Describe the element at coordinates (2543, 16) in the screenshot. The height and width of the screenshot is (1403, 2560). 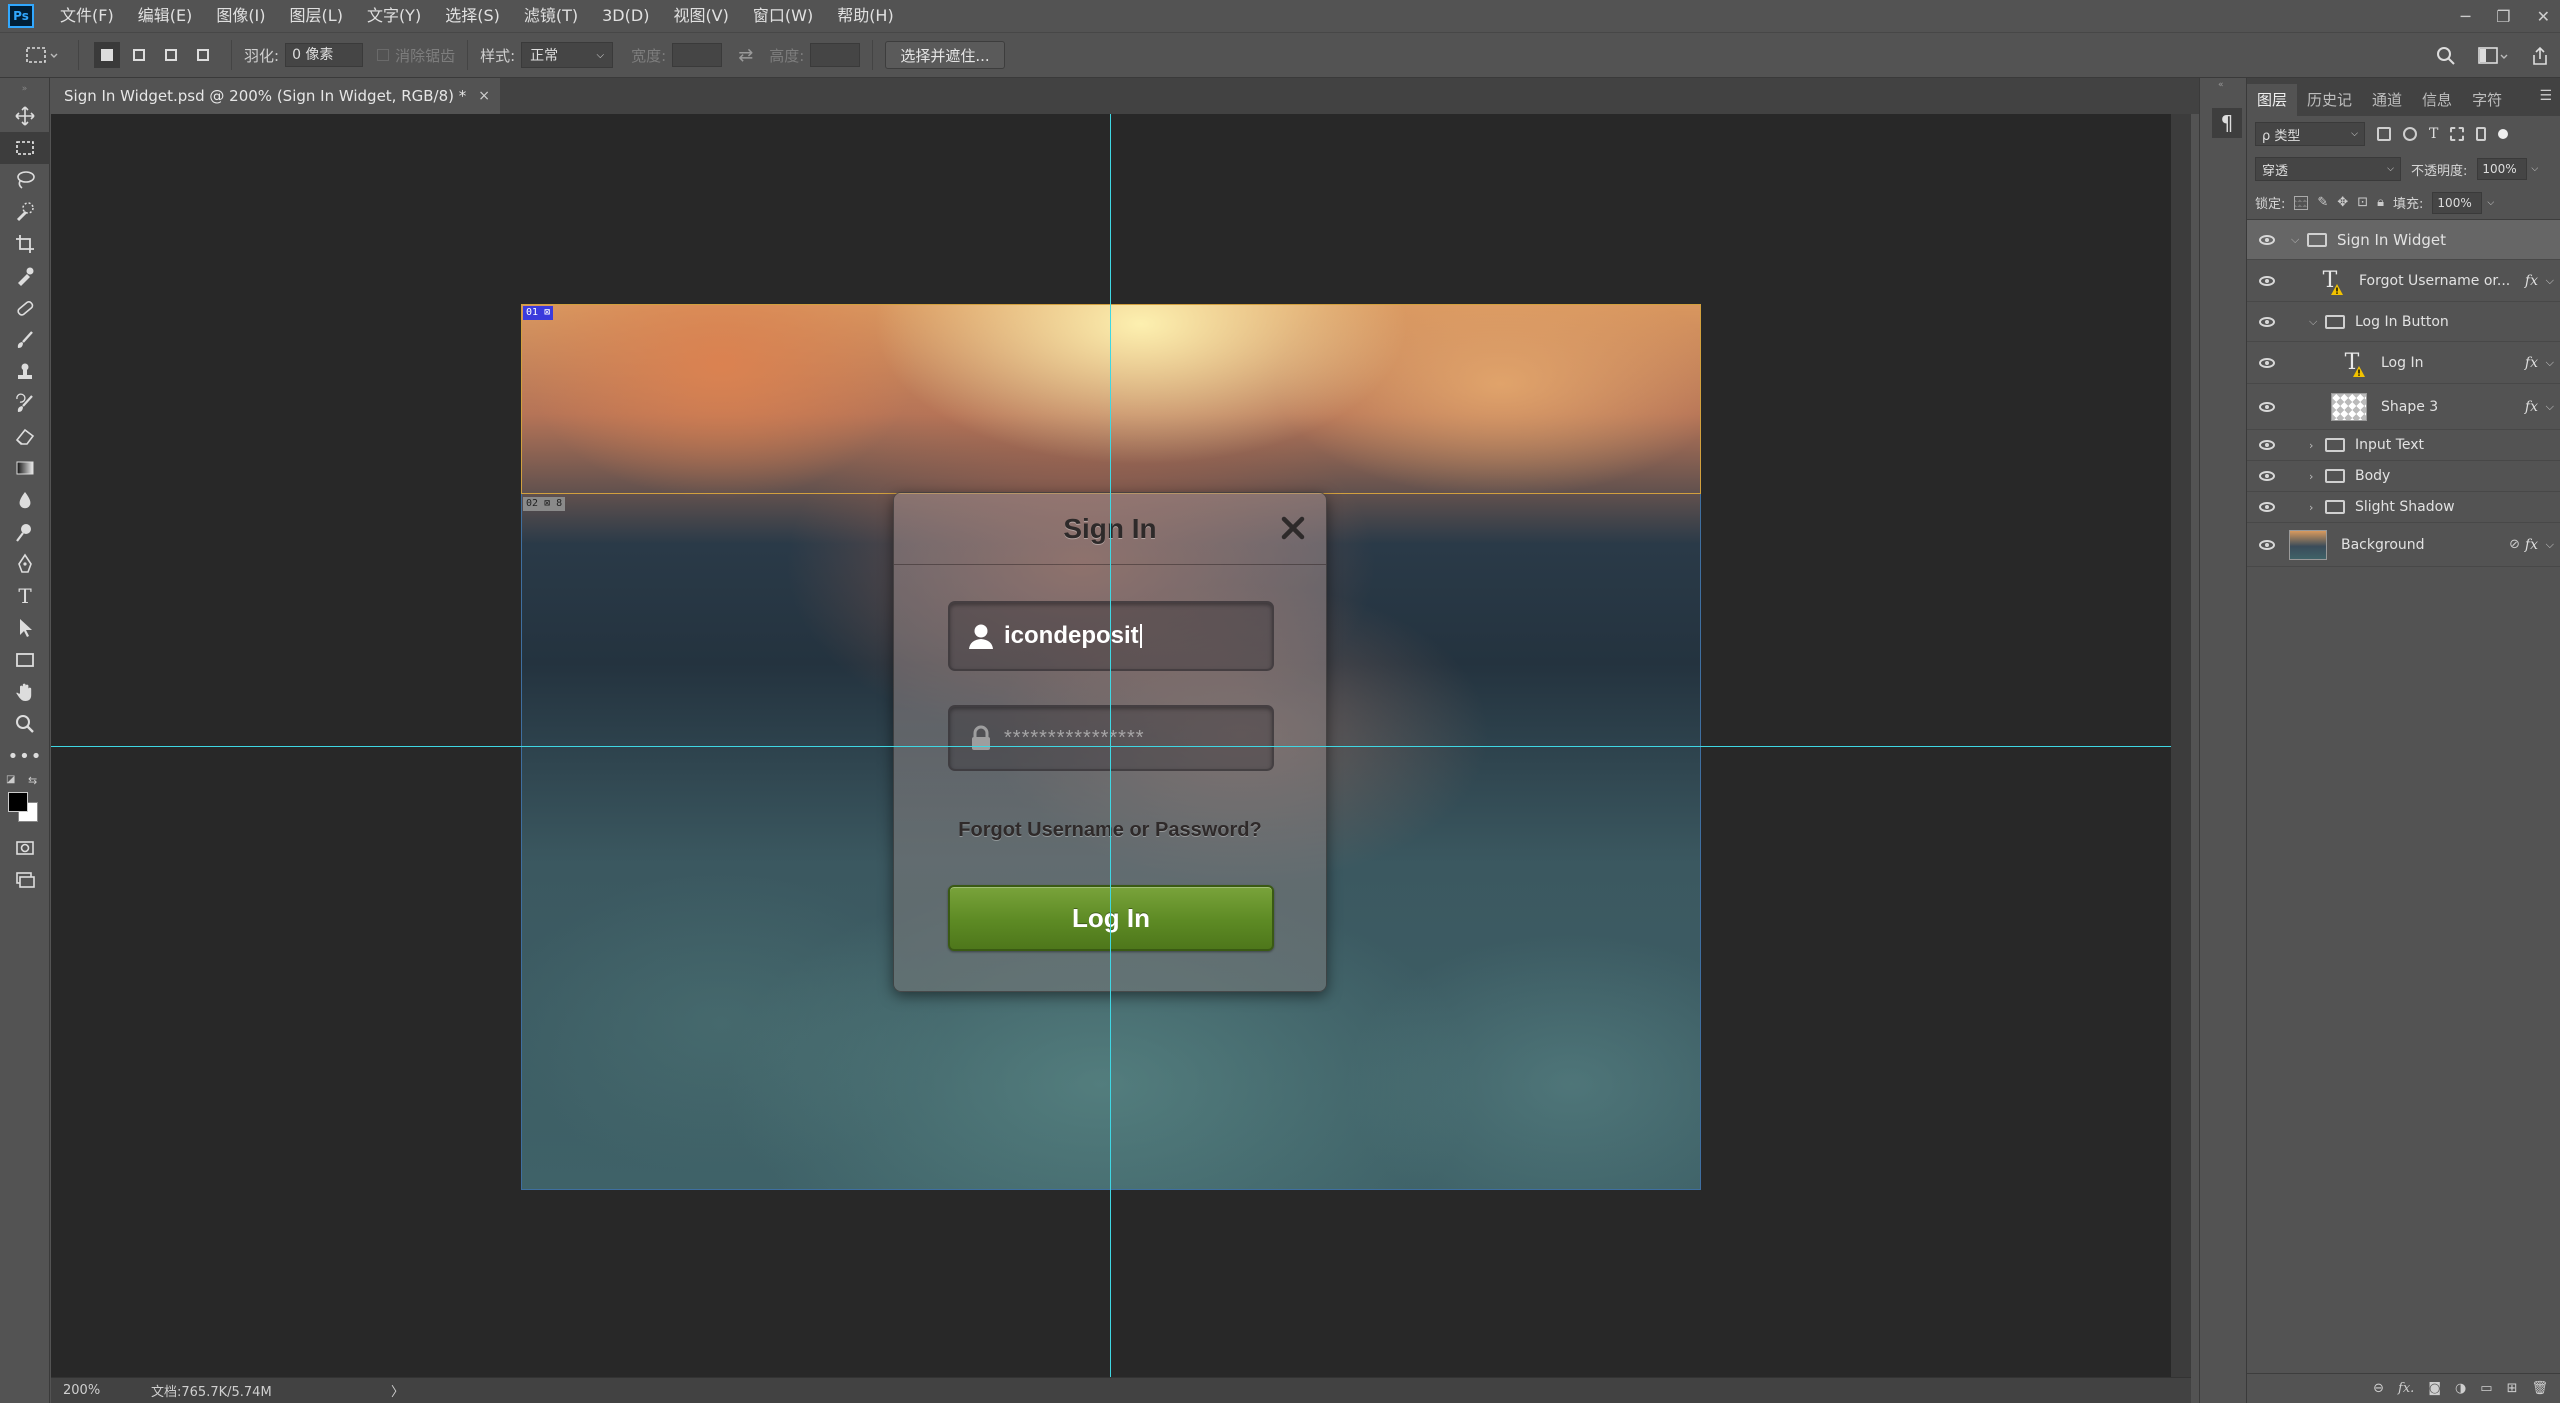
I see `close-icon: ✕` at that location.